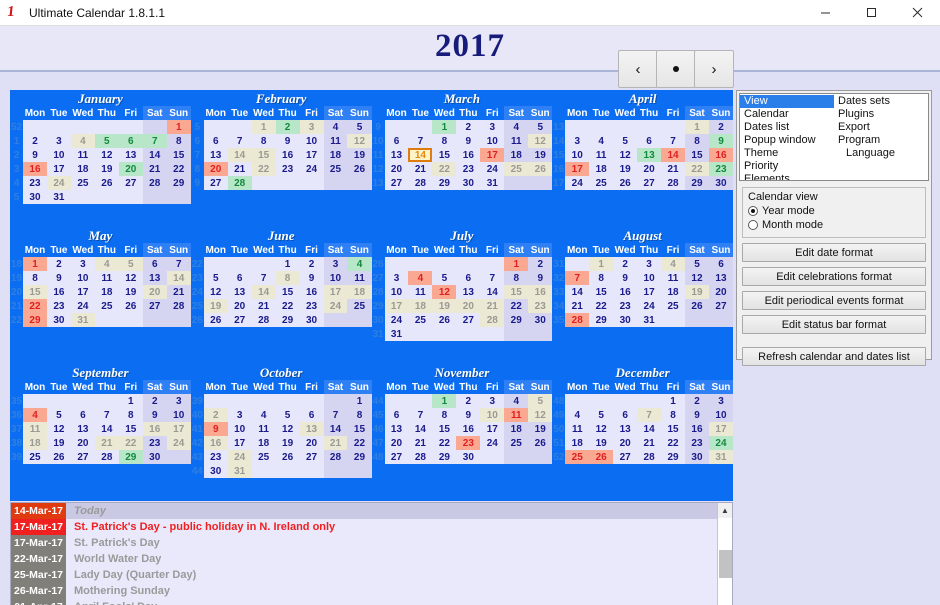  Describe the element at coordinates (834, 356) in the screenshot. I see `refresh-calendar-button: Refresh calendar and dates list` at that location.